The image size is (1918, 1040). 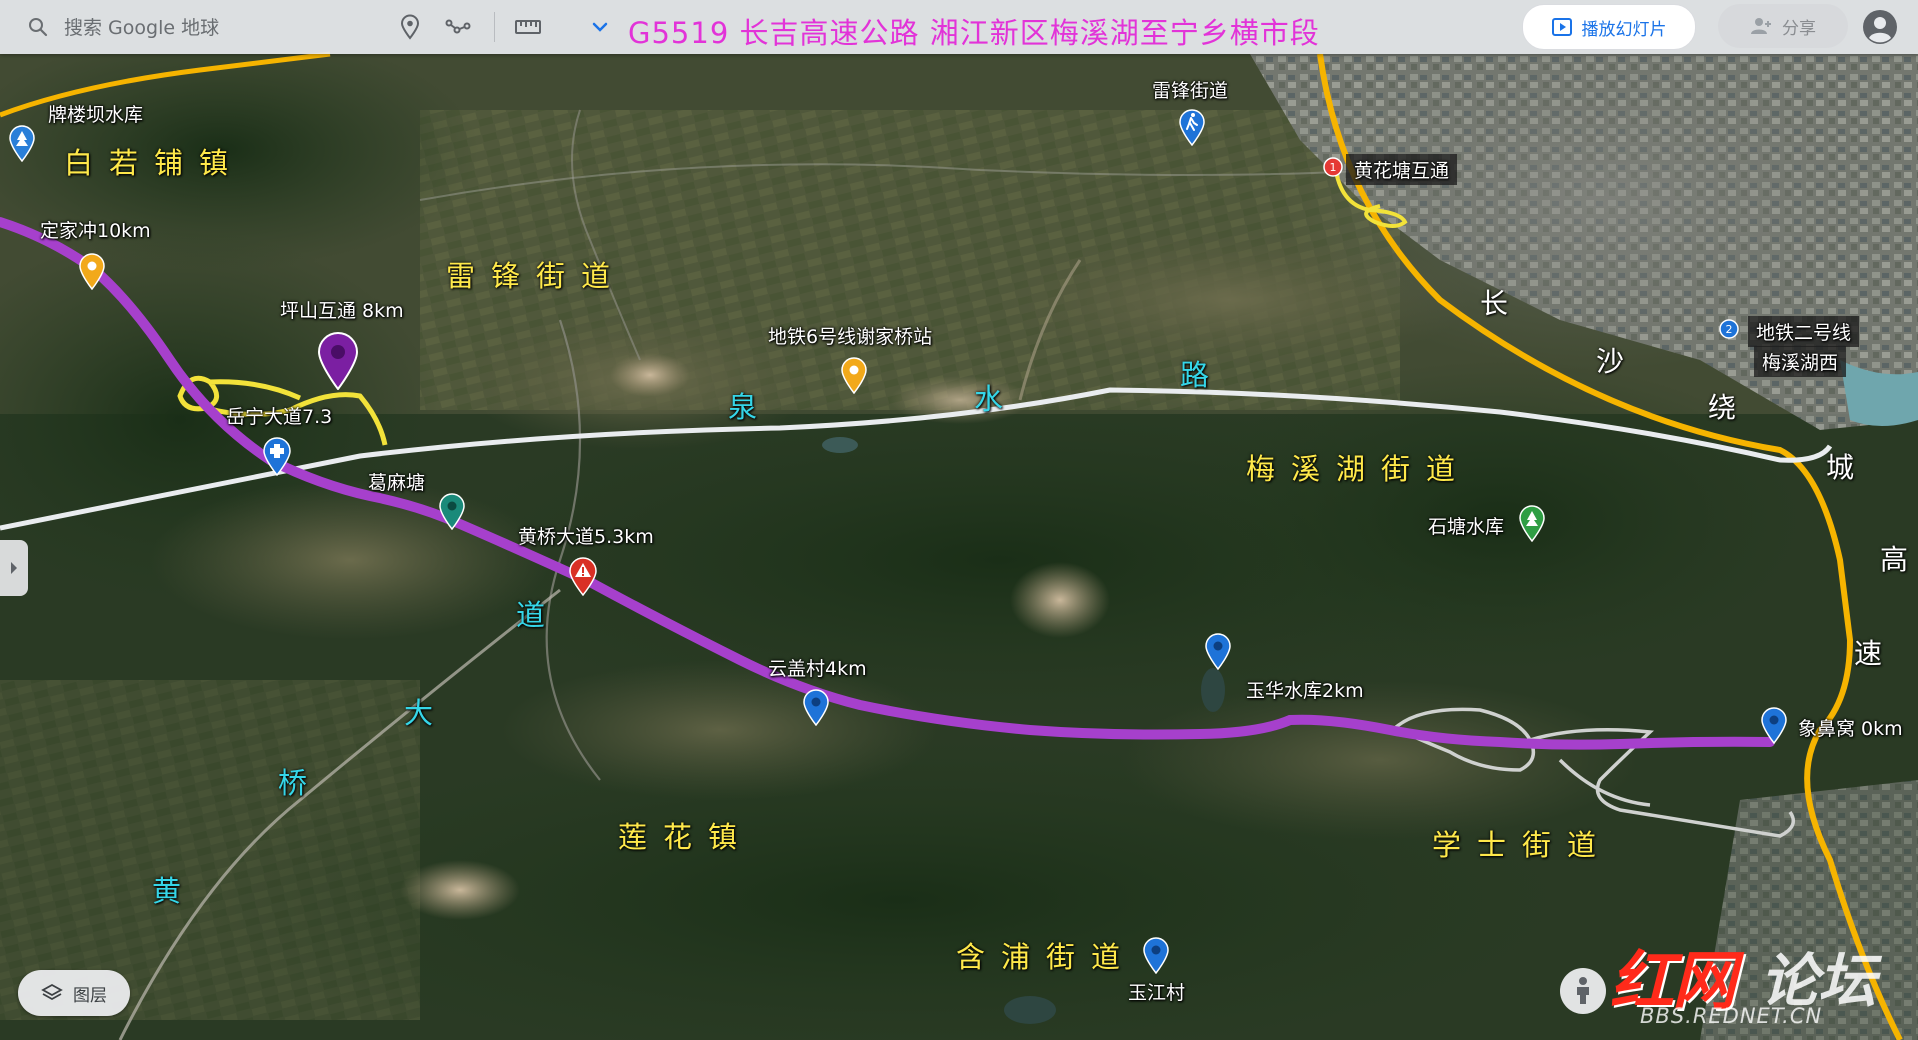 What do you see at coordinates (1804, 331) in the screenshot?
I see `poi-label-metro-line2: 地铁二号线` at bounding box center [1804, 331].